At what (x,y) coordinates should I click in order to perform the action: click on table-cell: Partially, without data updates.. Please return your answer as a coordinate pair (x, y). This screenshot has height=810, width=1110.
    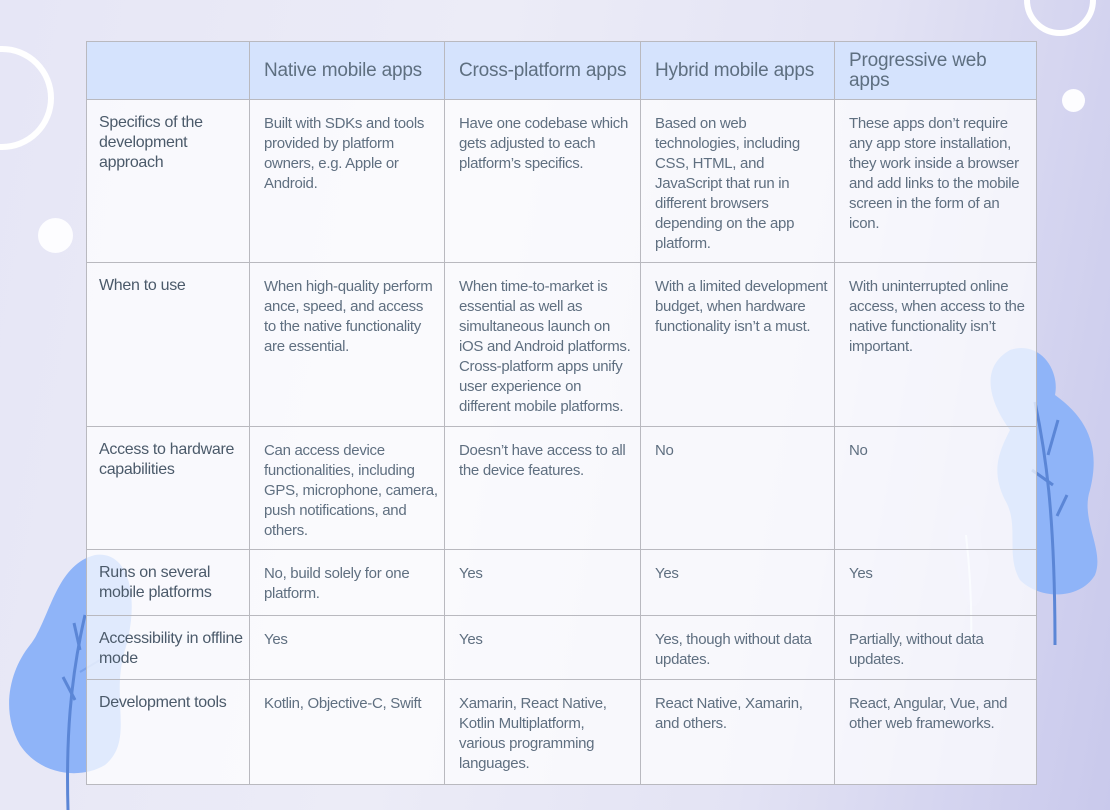
    Looking at the image, I should click on (935, 647).